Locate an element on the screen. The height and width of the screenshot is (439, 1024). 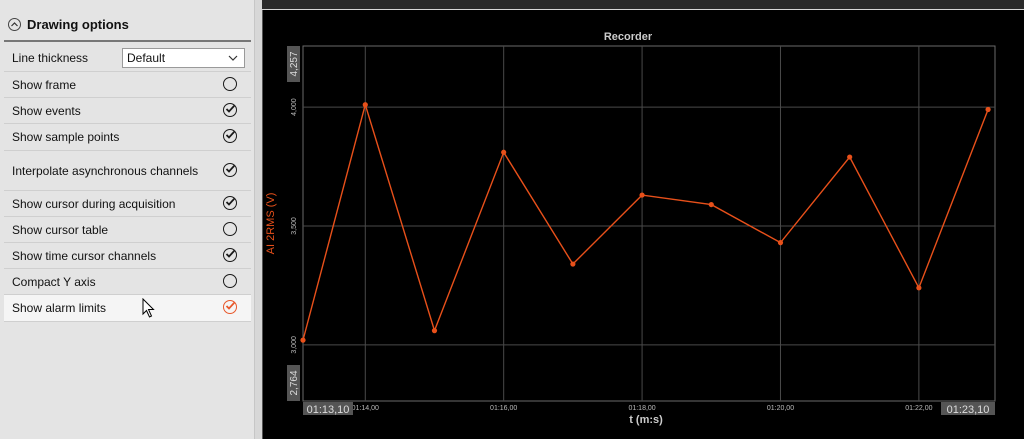
top-bar is located at coordinates (643, 4).